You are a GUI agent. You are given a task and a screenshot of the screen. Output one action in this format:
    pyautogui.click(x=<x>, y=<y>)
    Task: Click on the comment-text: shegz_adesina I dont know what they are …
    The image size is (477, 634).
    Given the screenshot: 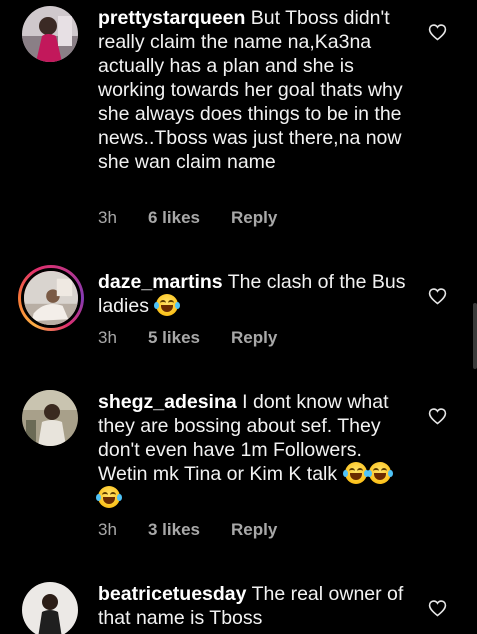 What is the action you would take?
    pyautogui.click(x=255, y=450)
    